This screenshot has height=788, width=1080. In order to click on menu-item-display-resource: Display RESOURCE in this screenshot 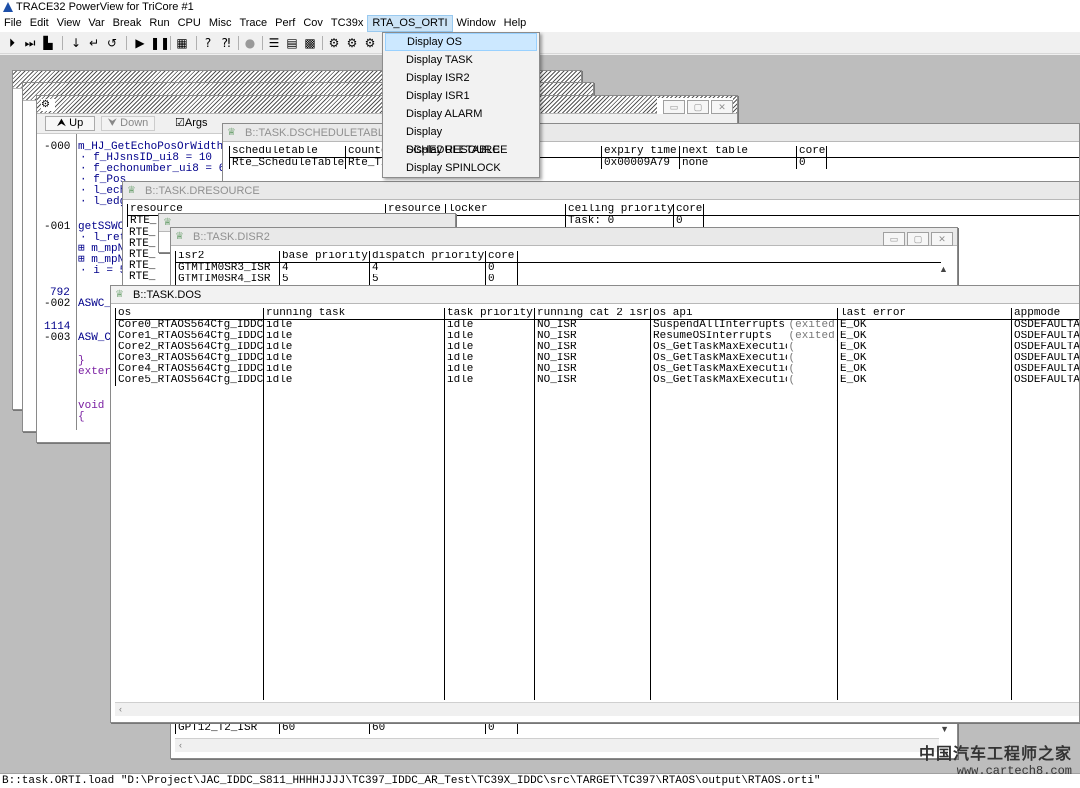, I will do `click(461, 150)`.